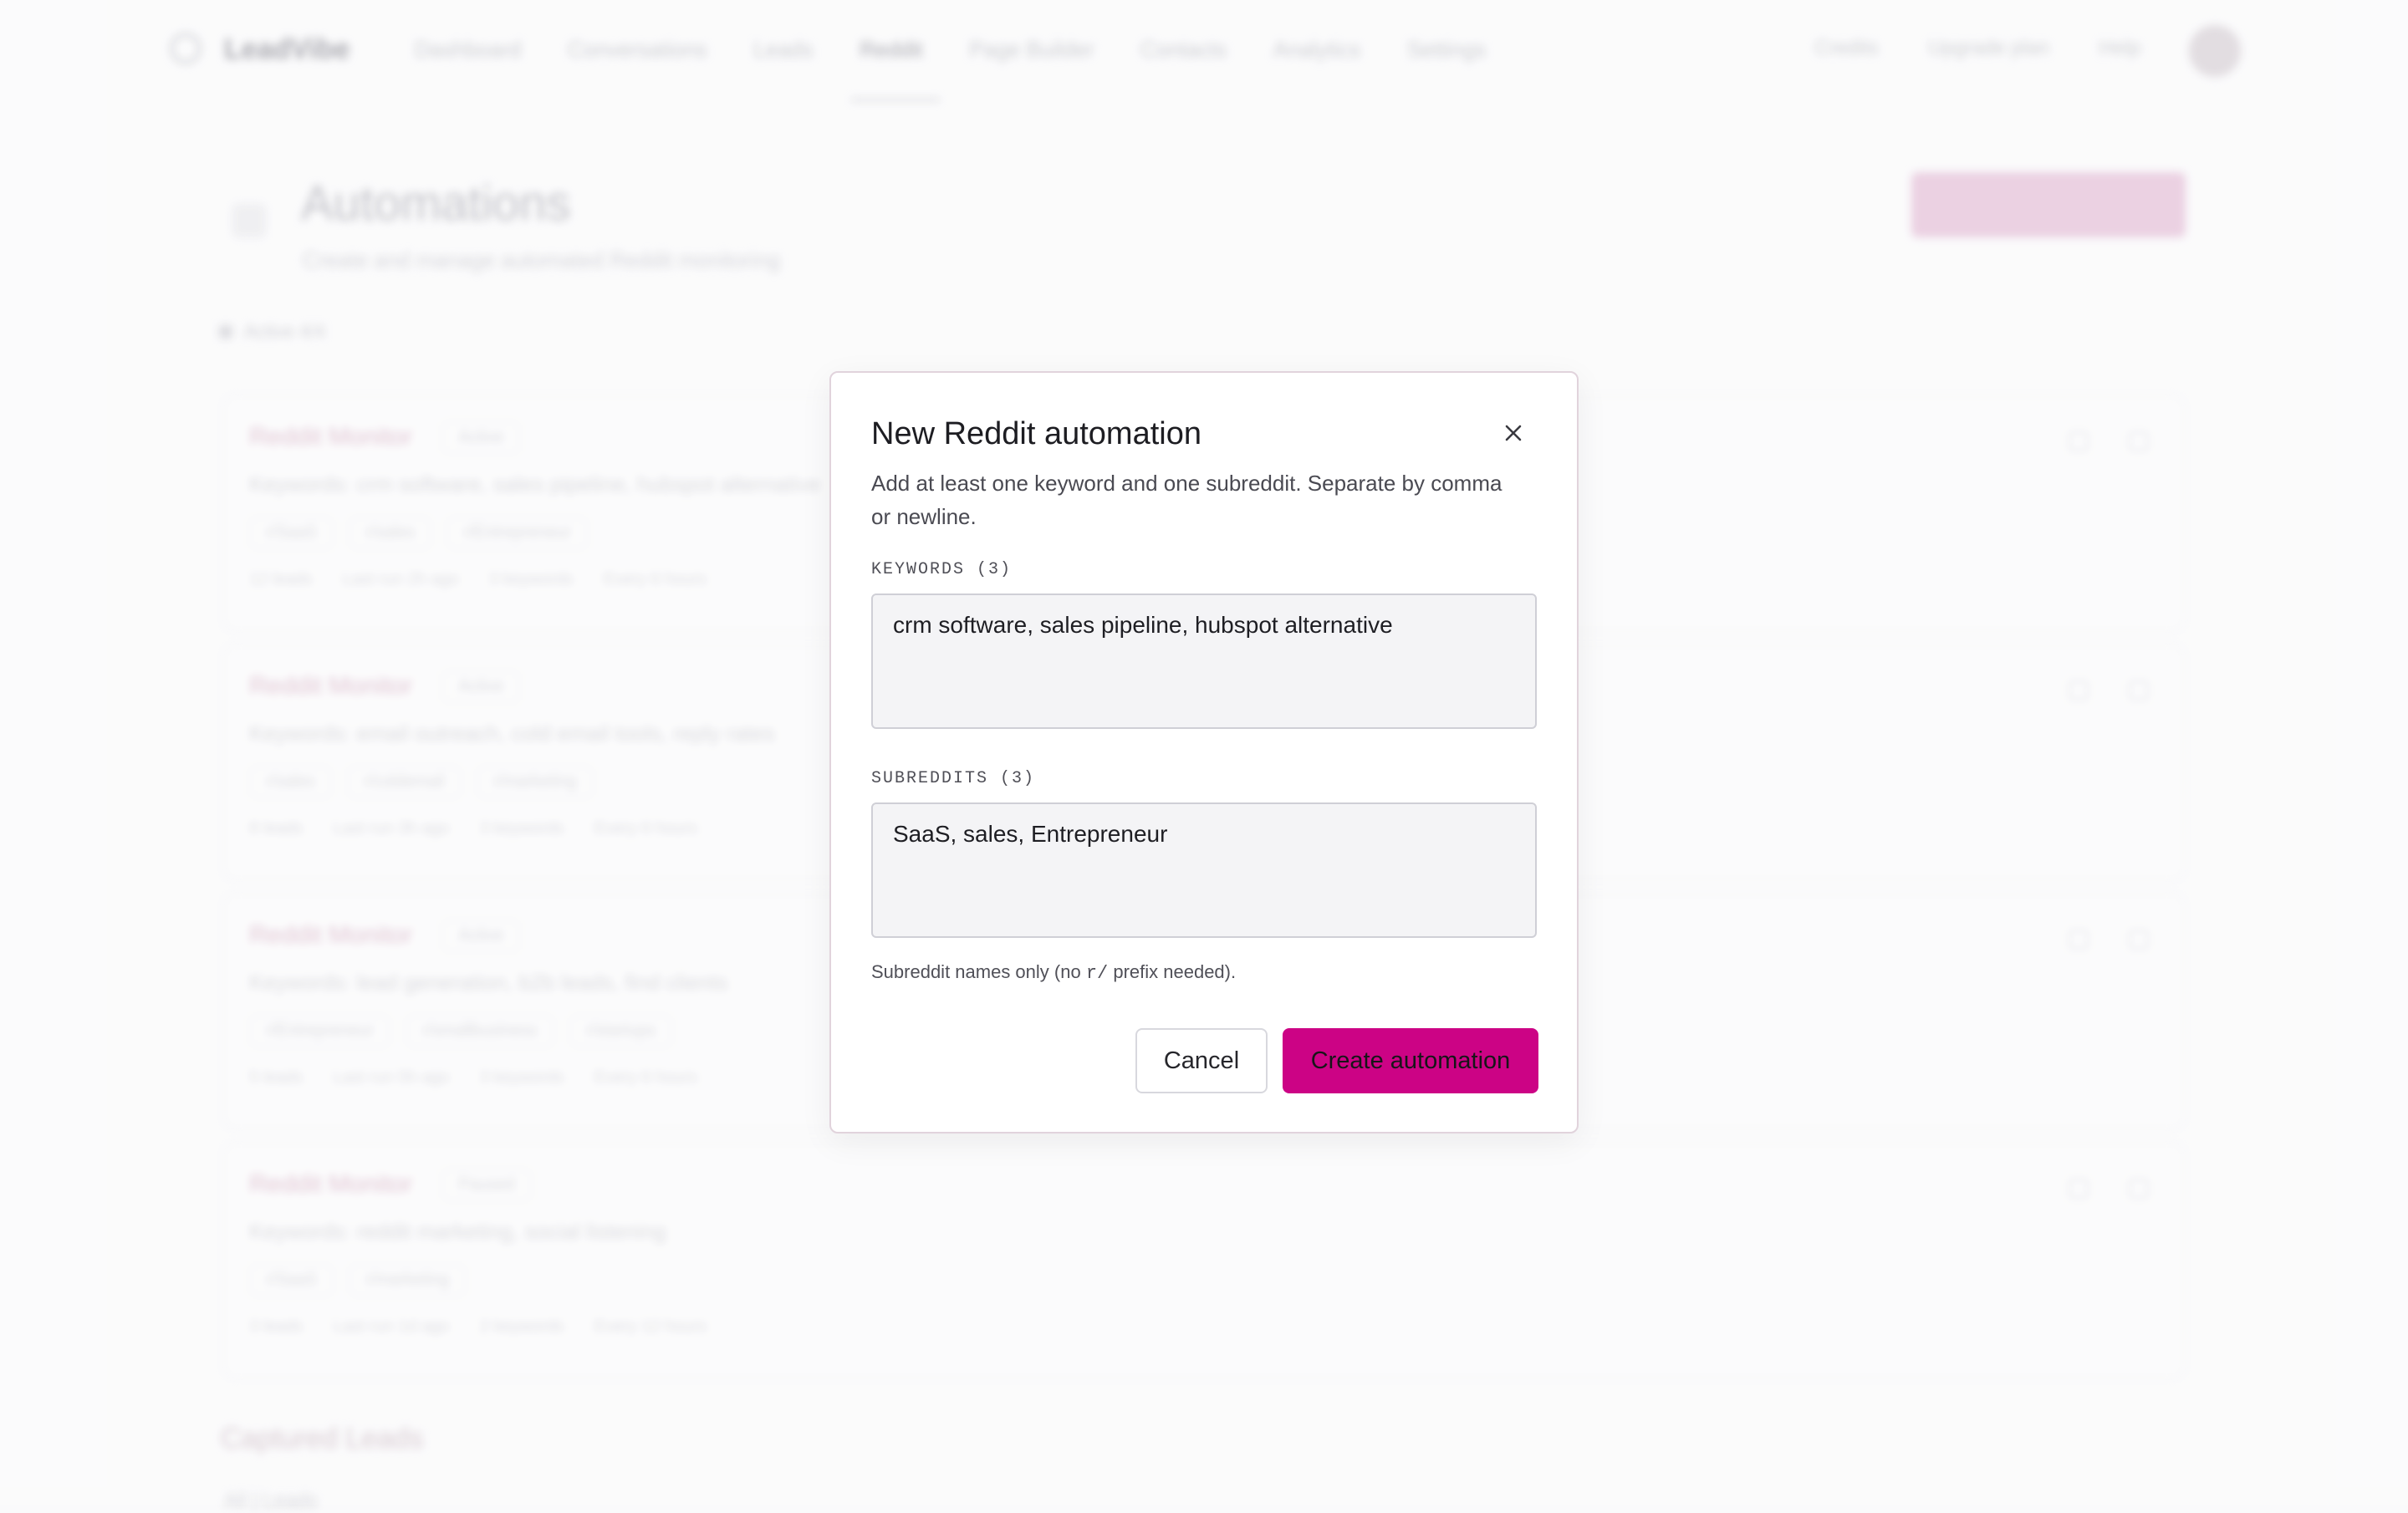  What do you see at coordinates (1036, 433) in the screenshot?
I see `dialog-title: New Reddit automation` at bounding box center [1036, 433].